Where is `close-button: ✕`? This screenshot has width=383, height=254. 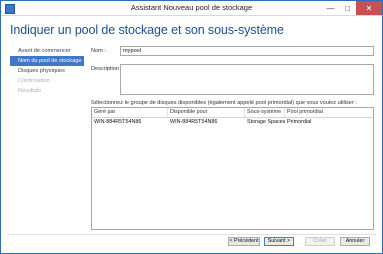 close-button: ✕ is located at coordinates (369, 8).